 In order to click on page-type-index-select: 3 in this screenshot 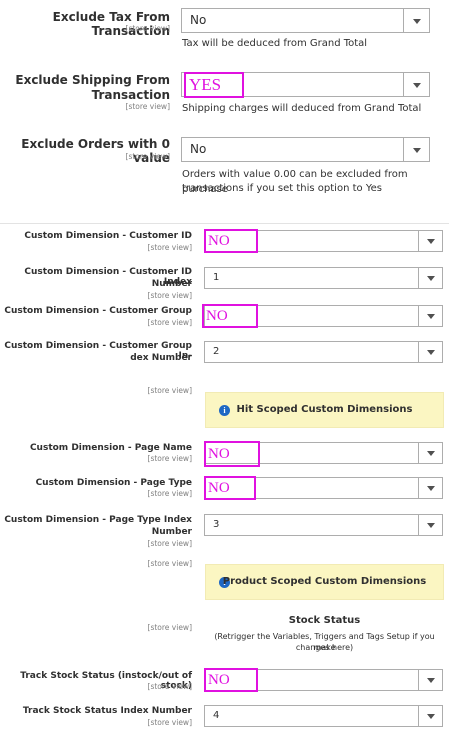, I will do `click(323, 525)`.